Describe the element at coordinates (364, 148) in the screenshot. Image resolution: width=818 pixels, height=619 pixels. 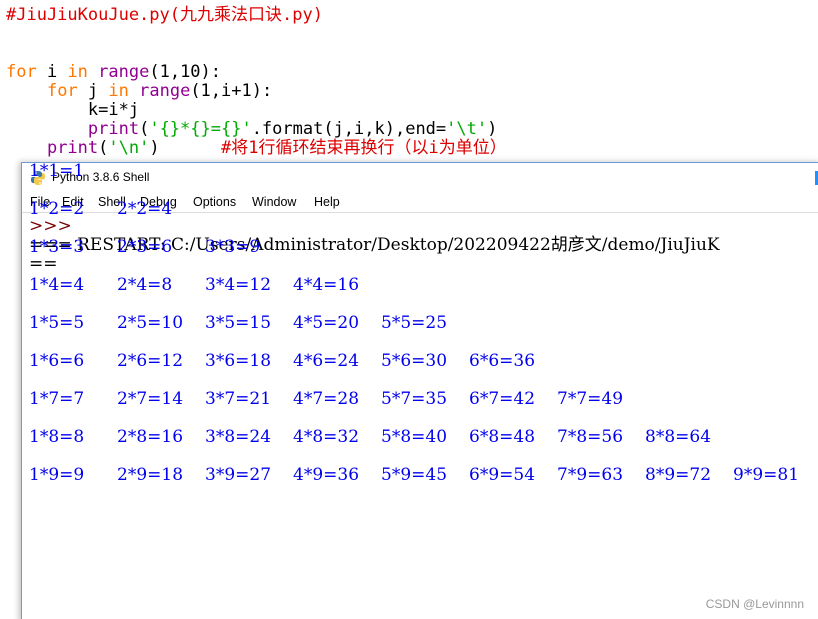
I see `code-token: #将1行循环结束再换行（以i为单位）` at that location.